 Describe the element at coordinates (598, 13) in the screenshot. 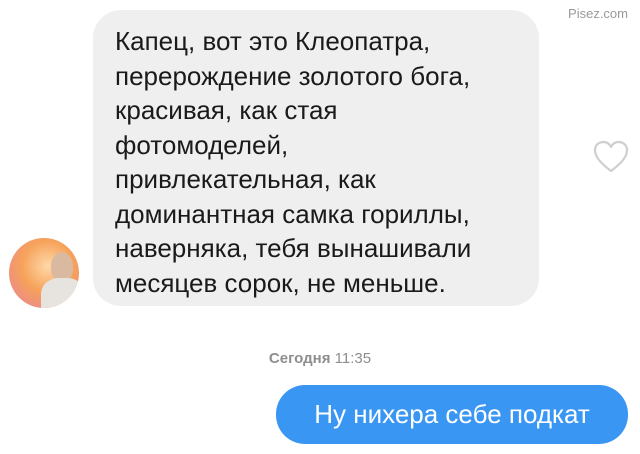

I see `watermark: Pisez.com` at that location.